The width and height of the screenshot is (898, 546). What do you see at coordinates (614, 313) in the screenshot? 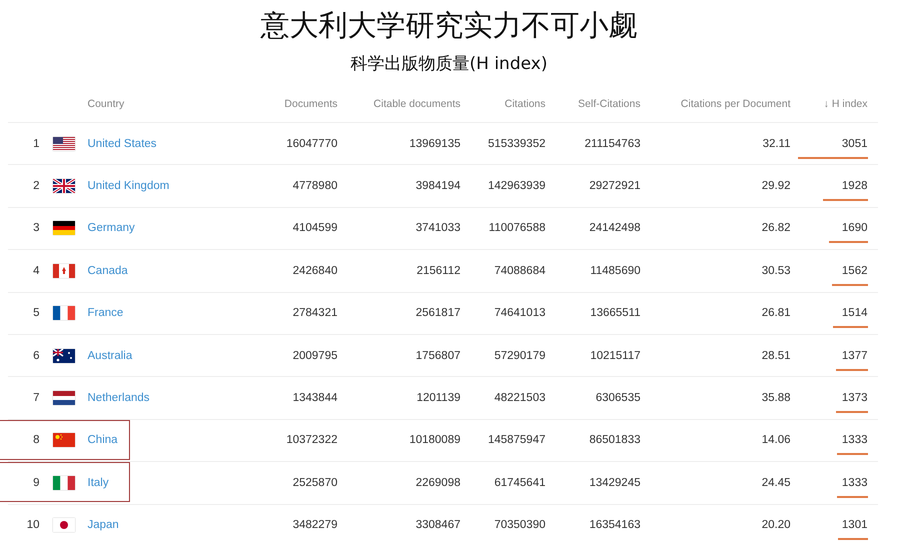
I see `table-cell-text: 13665511` at bounding box center [614, 313].